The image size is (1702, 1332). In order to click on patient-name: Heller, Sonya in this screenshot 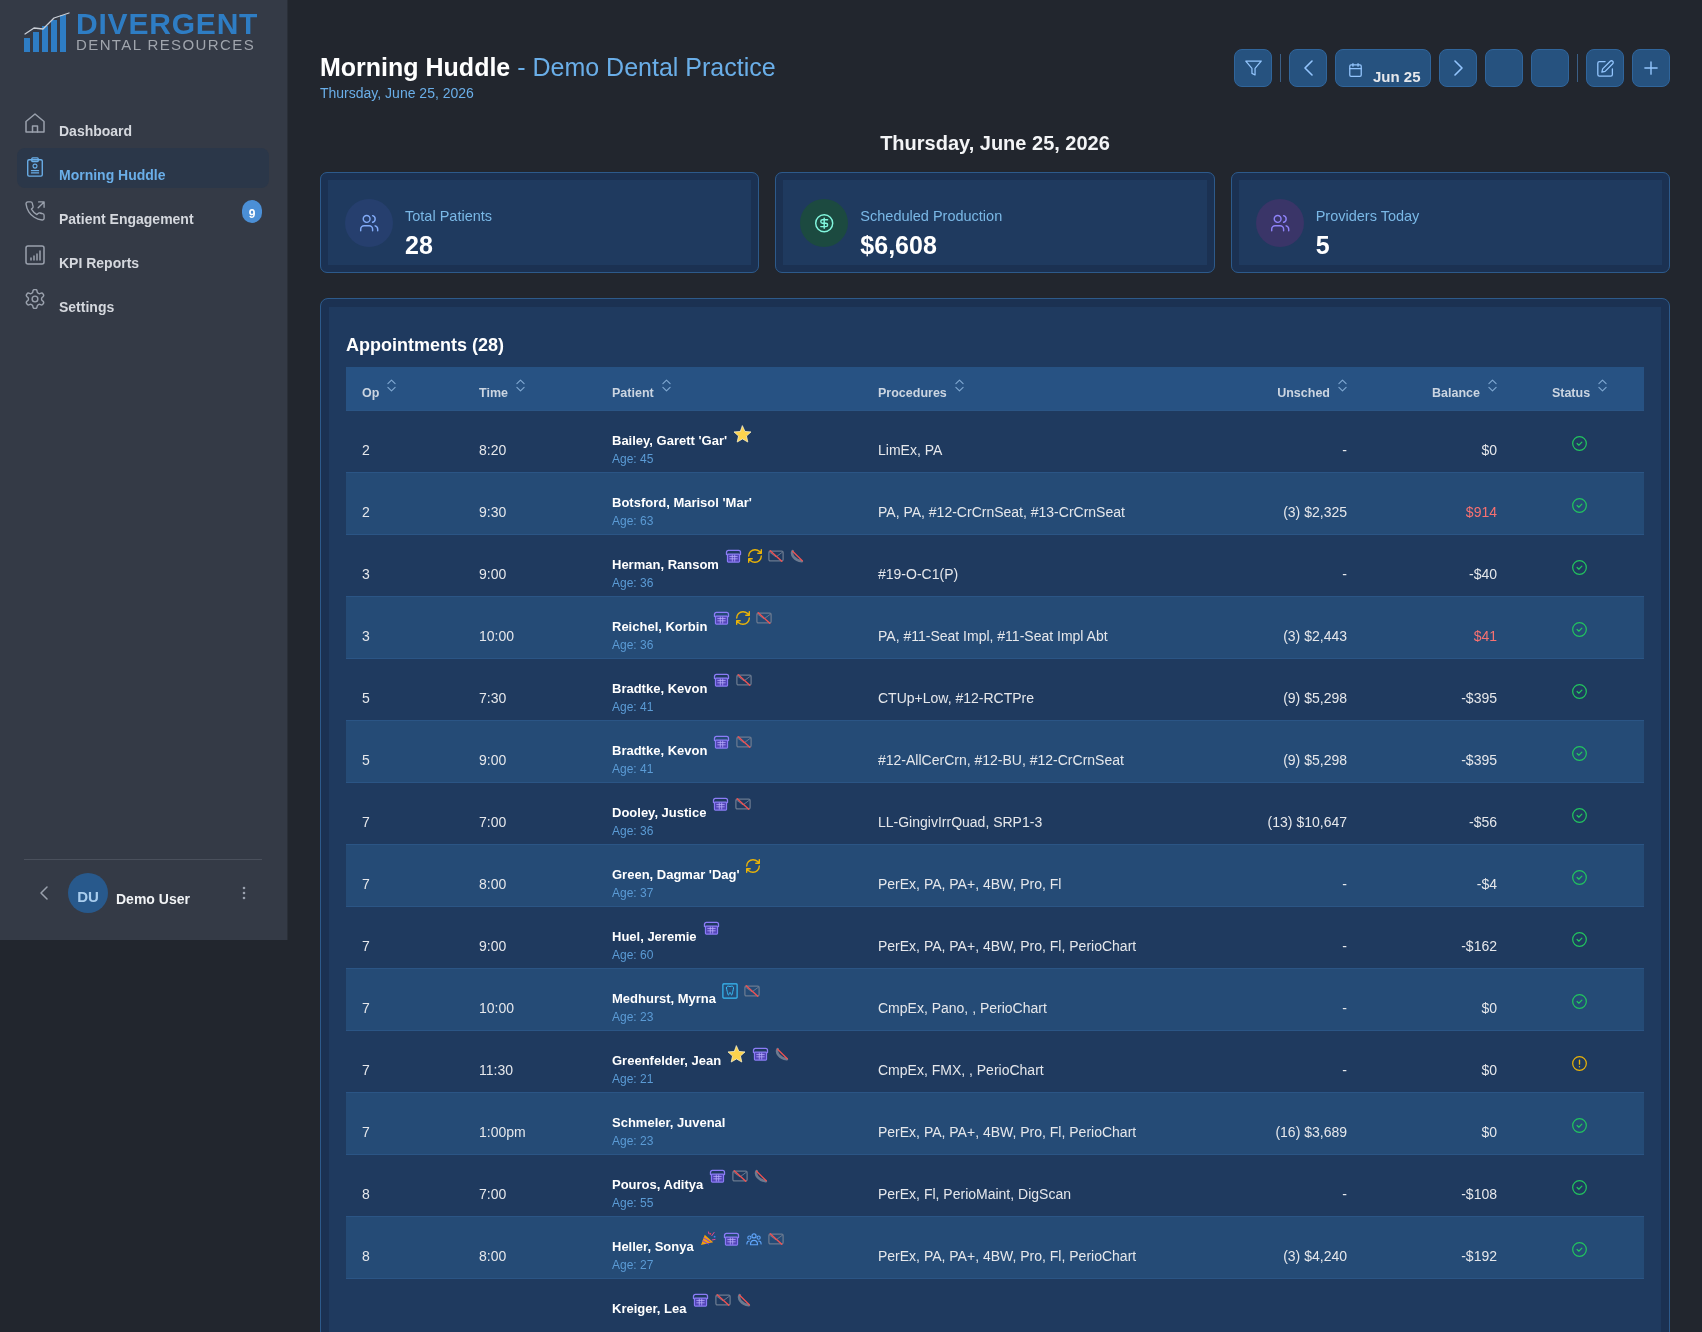, I will do `click(653, 1247)`.